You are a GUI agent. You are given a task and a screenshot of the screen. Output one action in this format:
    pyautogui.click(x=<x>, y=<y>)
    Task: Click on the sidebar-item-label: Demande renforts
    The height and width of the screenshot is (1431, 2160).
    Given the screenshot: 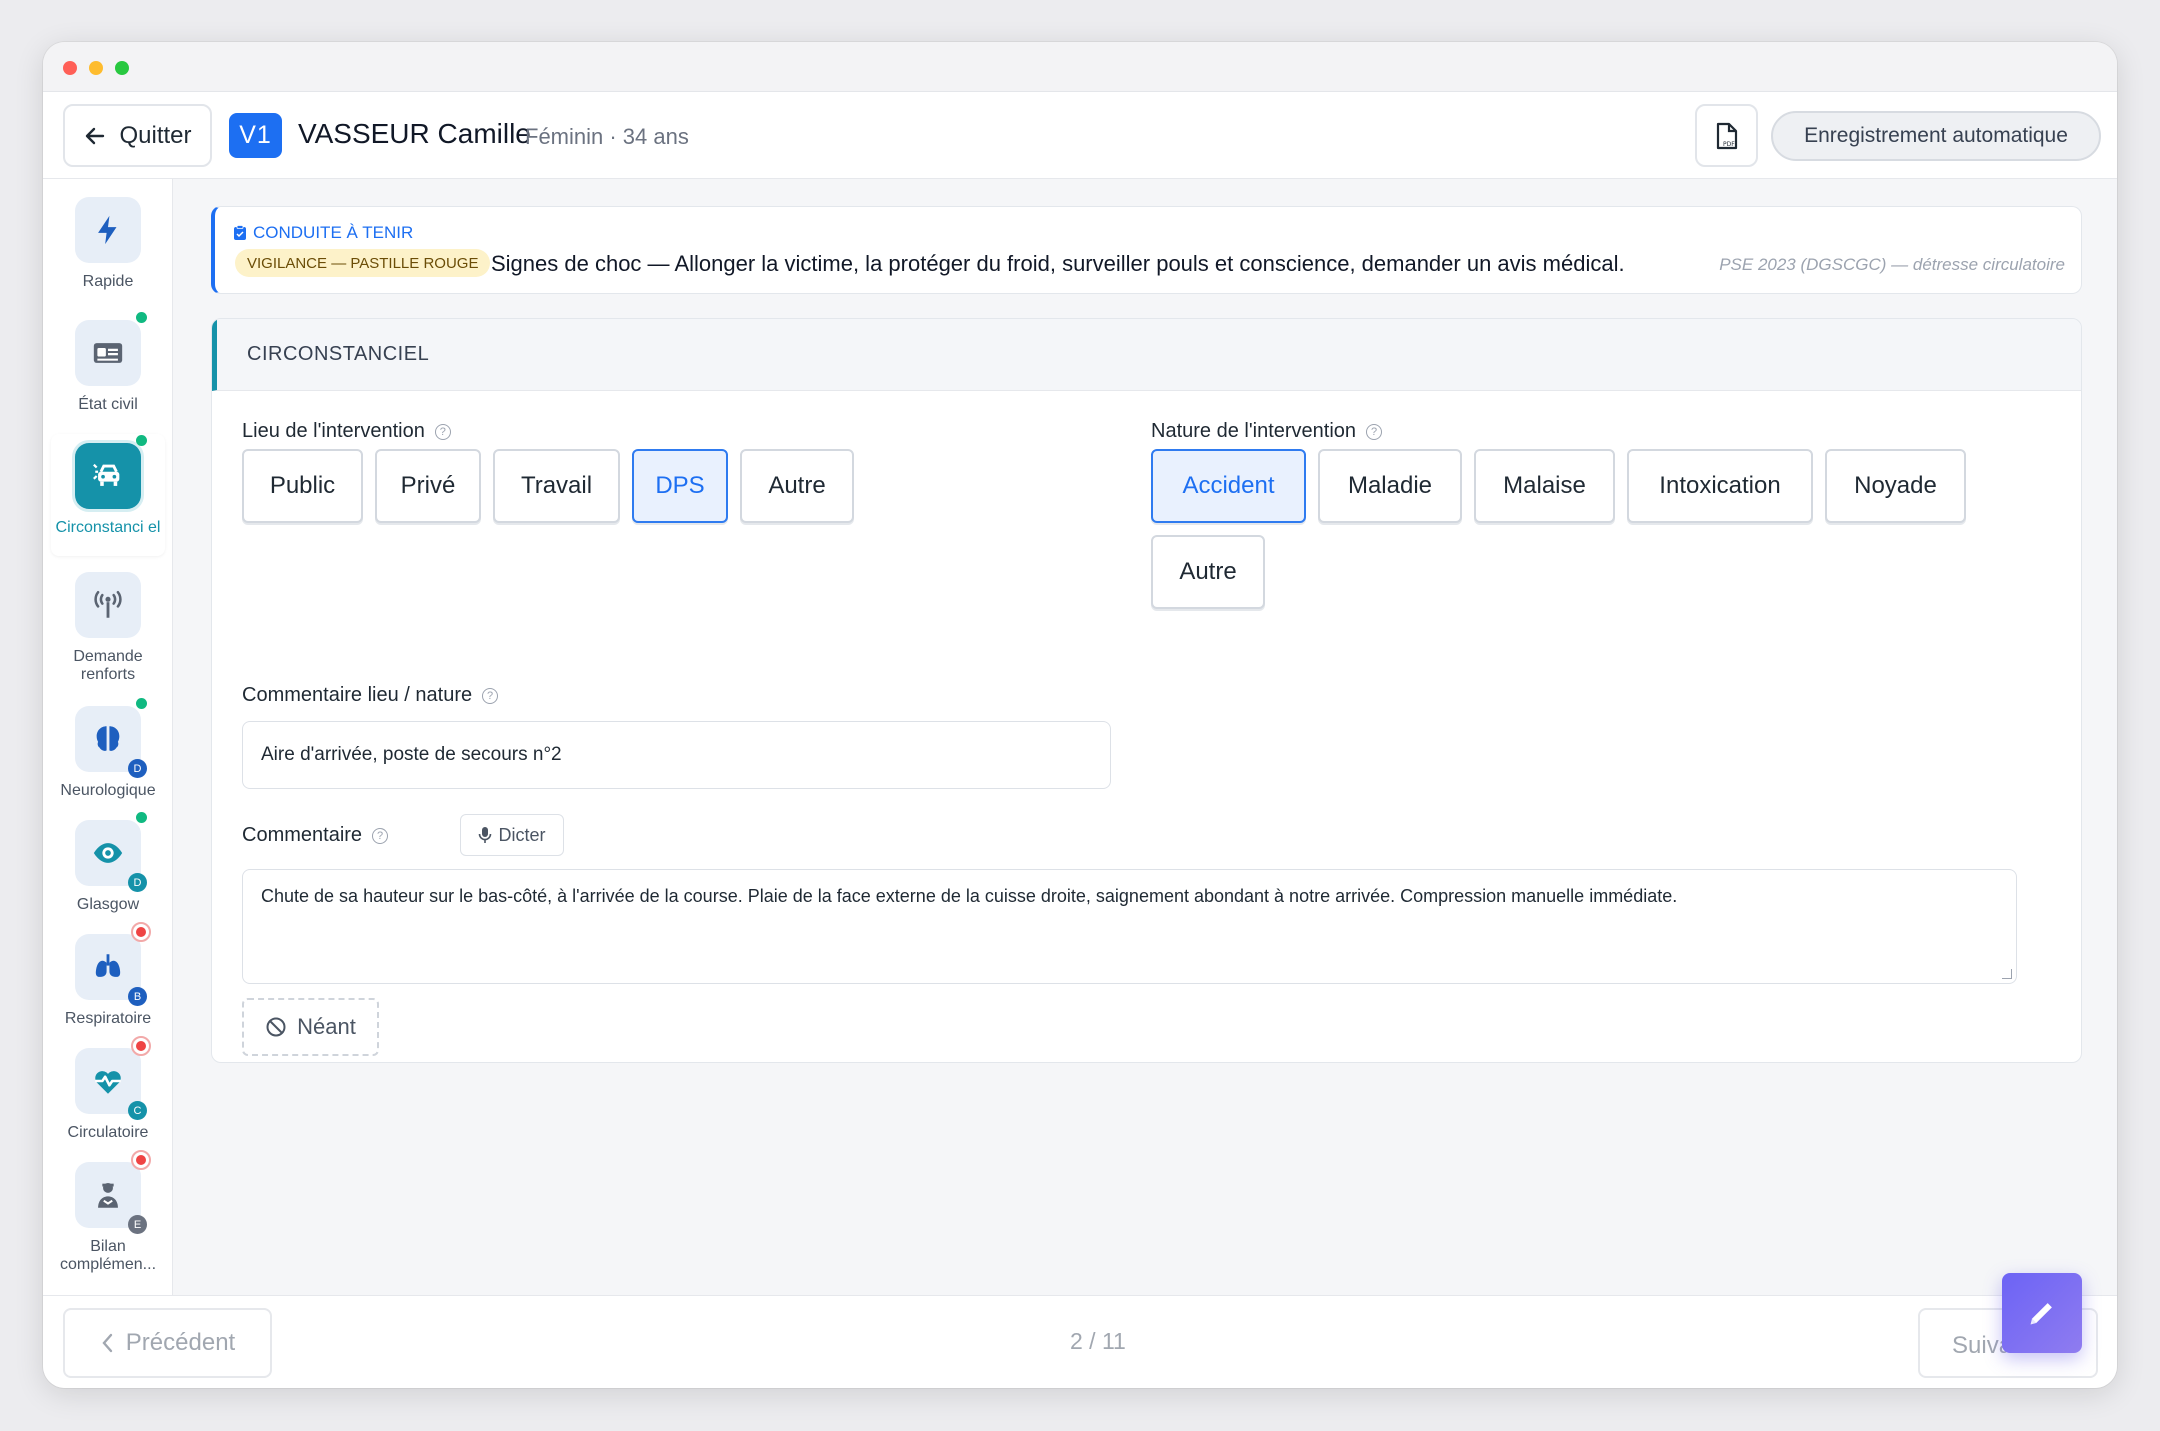 What is the action you would take?
    pyautogui.click(x=108, y=665)
    